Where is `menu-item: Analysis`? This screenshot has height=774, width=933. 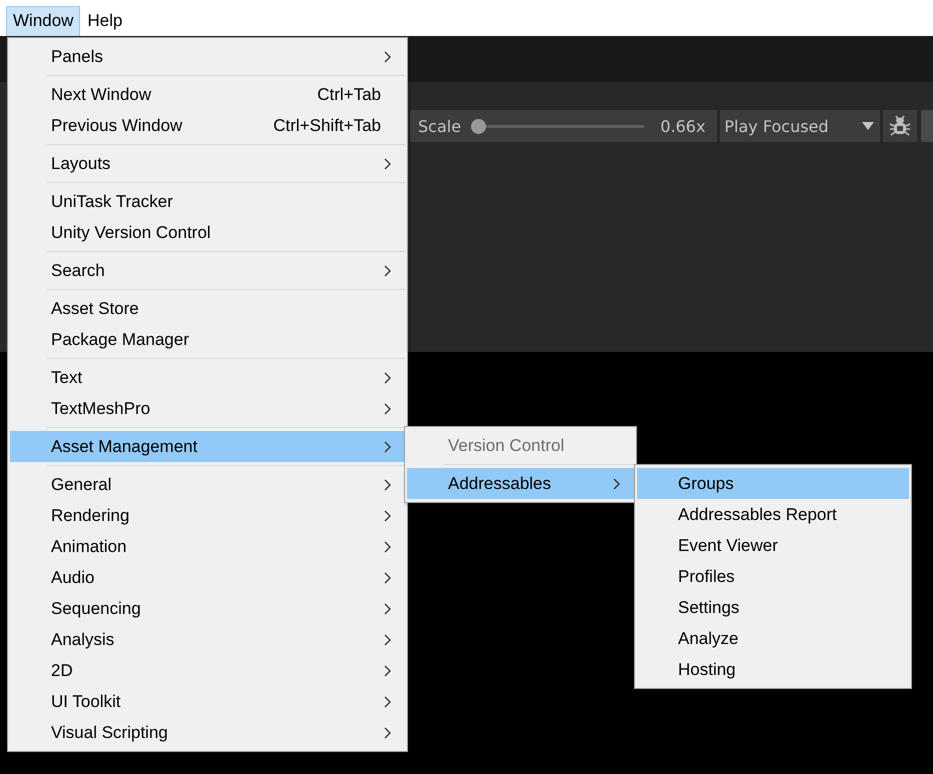
menu-item: Analysis is located at coordinates (207, 639).